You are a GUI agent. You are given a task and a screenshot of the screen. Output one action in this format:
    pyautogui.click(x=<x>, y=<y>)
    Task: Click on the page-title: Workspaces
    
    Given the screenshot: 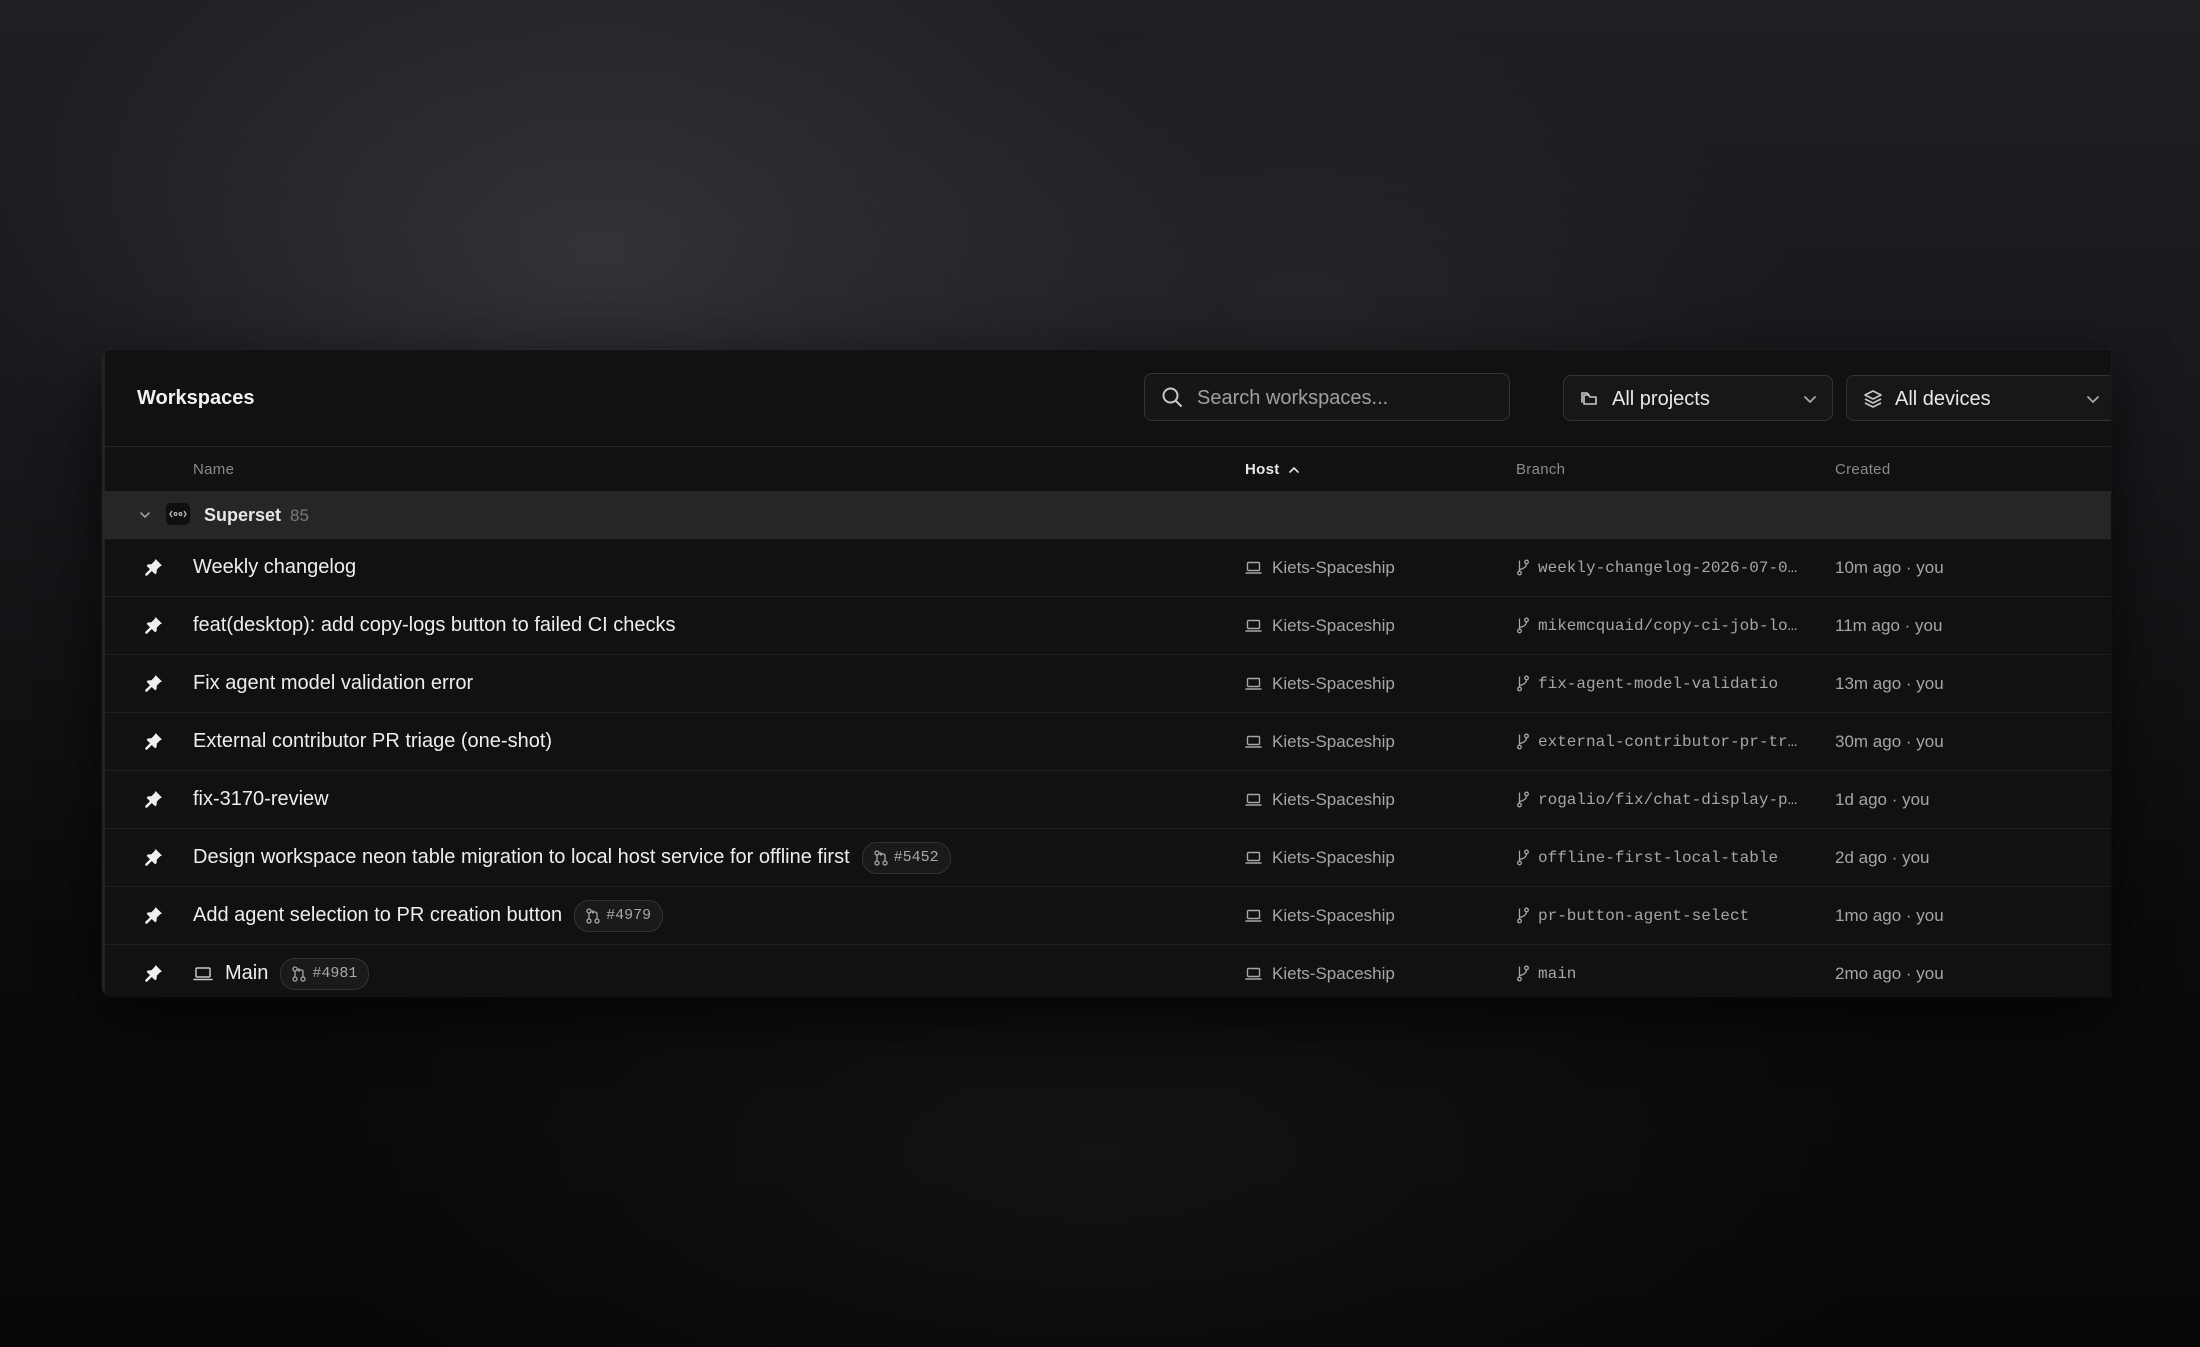 What is the action you would take?
    pyautogui.click(x=196, y=398)
    